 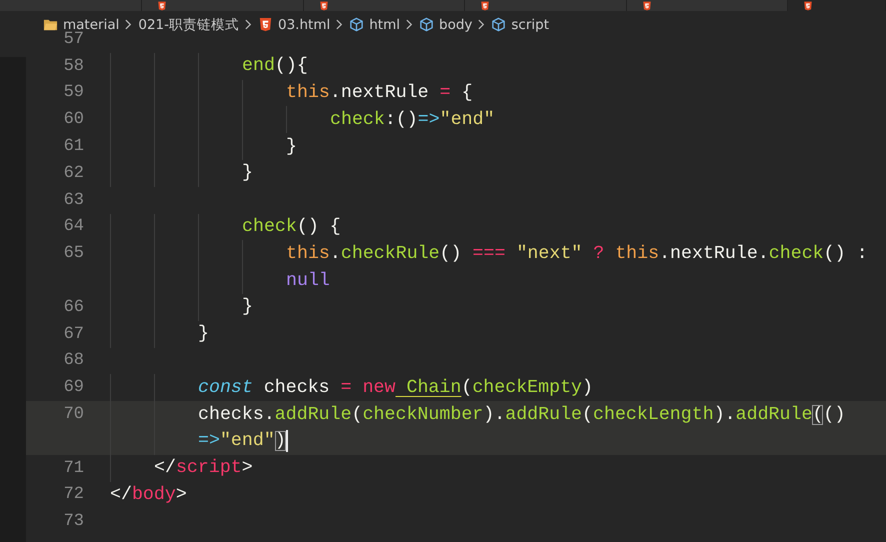 What do you see at coordinates (527, 388) in the screenshot?
I see `code-token: checkEmpty` at bounding box center [527, 388].